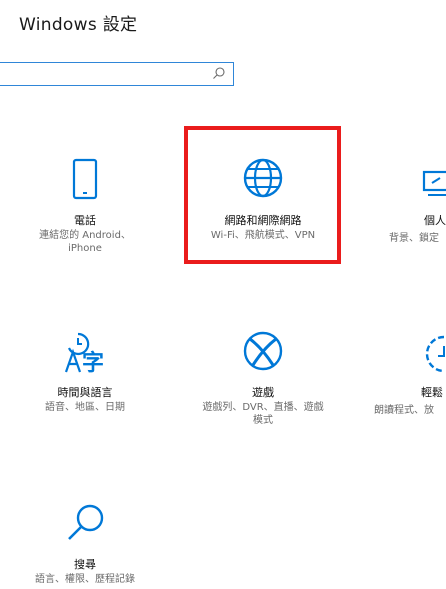 This screenshot has height=589, width=446. Describe the element at coordinates (85, 564) in the screenshot. I see `tile-search-label: 搜尋` at that location.